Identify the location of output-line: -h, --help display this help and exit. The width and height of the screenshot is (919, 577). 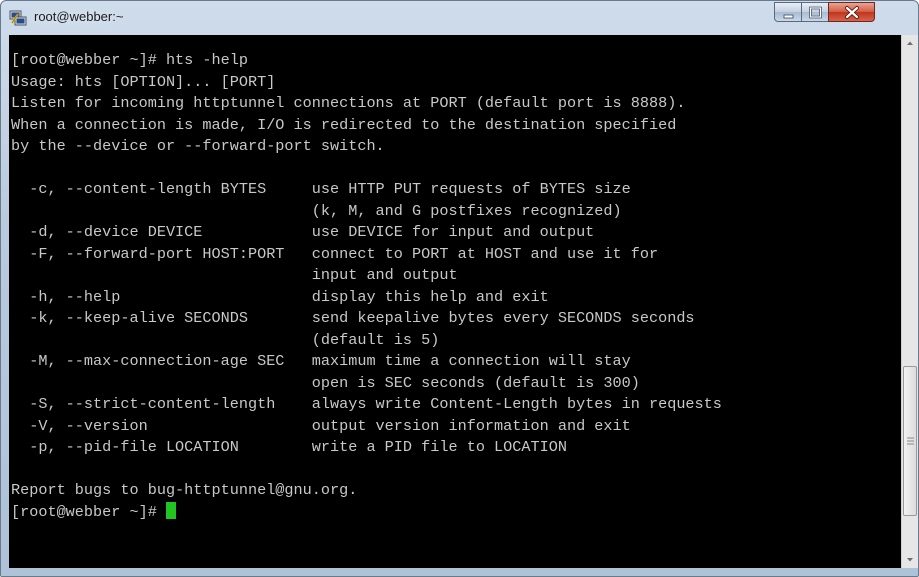
(280, 296).